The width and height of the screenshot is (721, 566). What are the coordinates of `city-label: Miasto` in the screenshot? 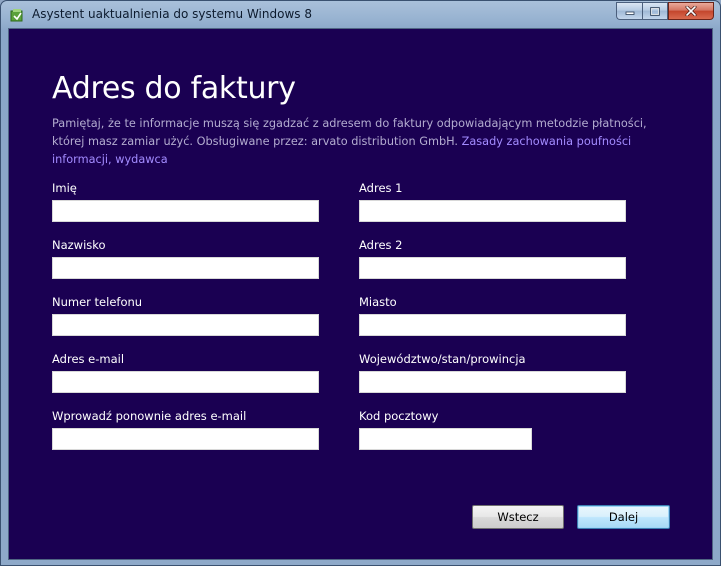 It's located at (378, 302).